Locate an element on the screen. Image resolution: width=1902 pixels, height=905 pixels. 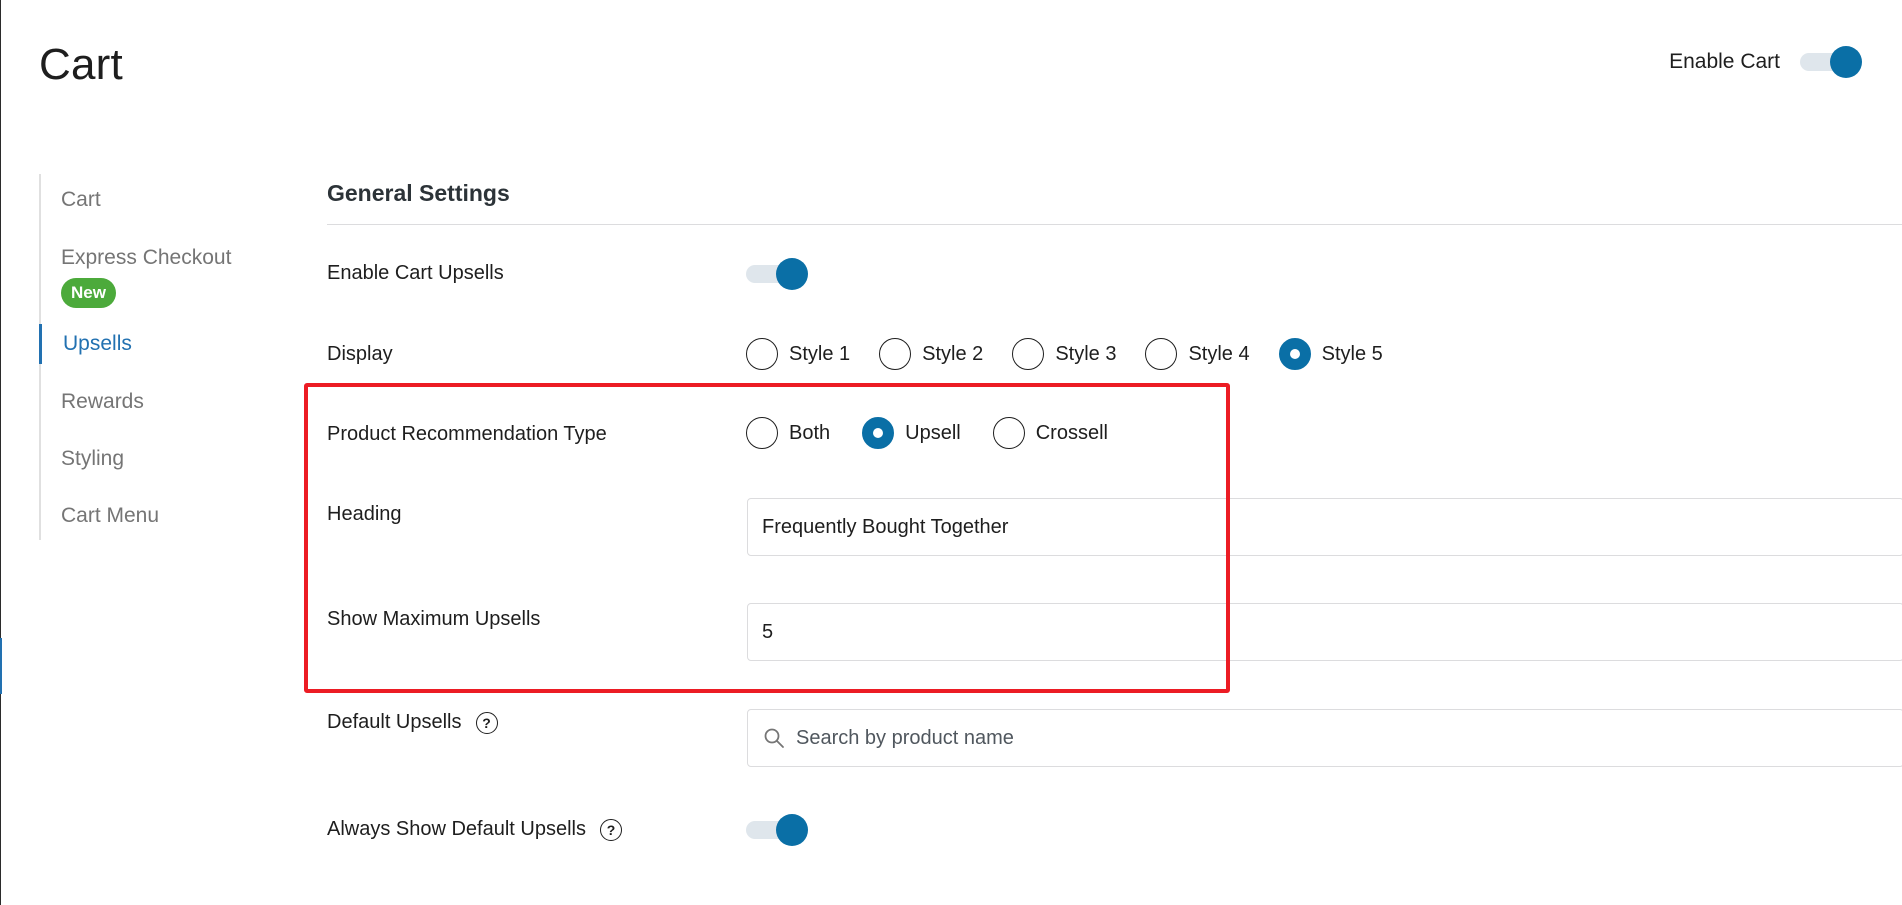
recommendation-type-label: Product Recommendation Type is located at coordinates (467, 434).